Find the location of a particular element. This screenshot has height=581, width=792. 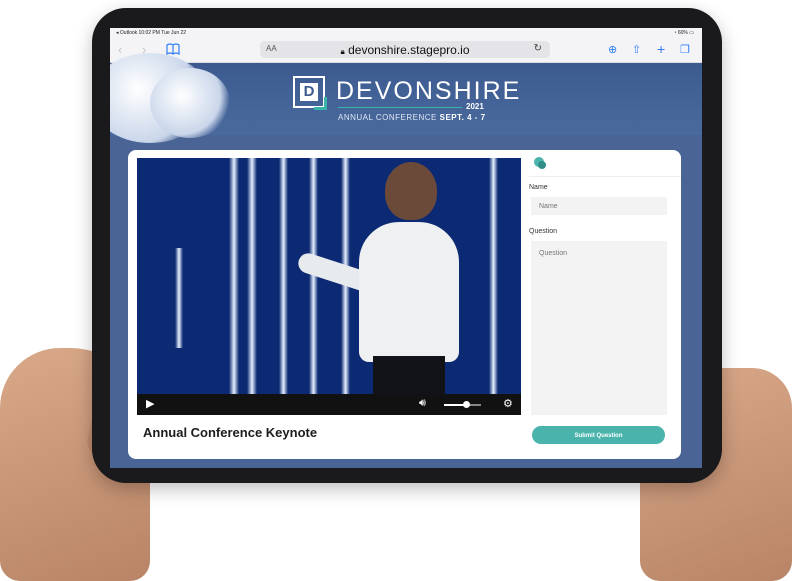

question-panel: Name Question Submit Question is located at coordinates (605, 304).